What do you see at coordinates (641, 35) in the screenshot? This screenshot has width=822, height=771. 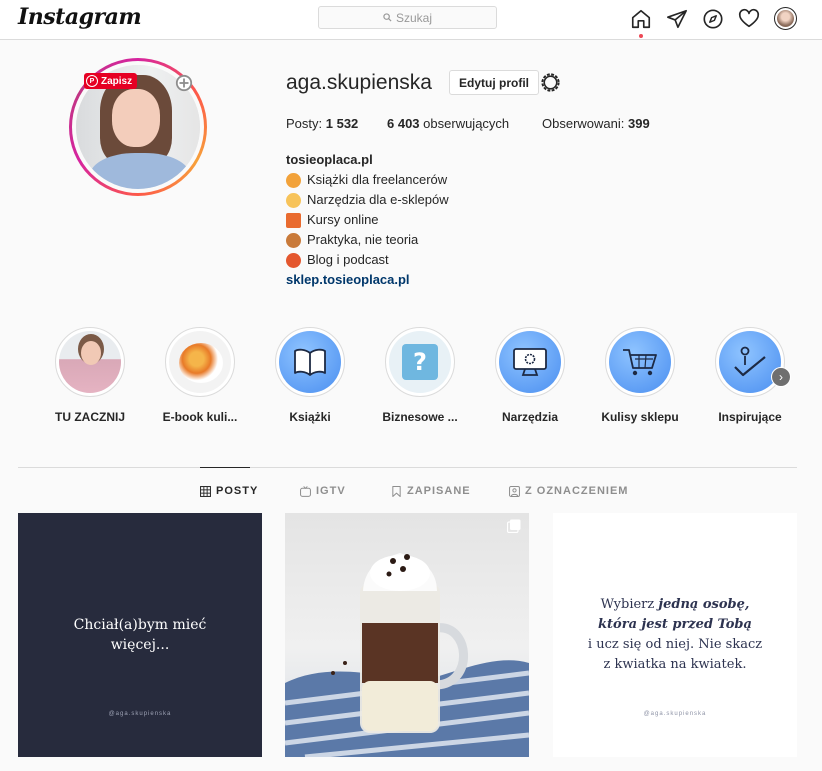 I see `notification-dot` at bounding box center [641, 35].